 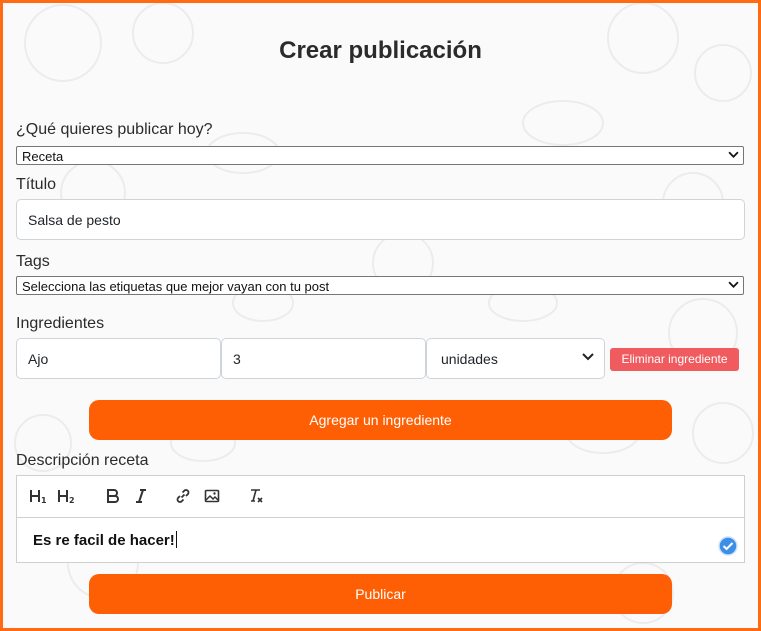 What do you see at coordinates (380, 519) in the screenshot?
I see `description-editor: 1 2 Es re facil de hacer!` at bounding box center [380, 519].